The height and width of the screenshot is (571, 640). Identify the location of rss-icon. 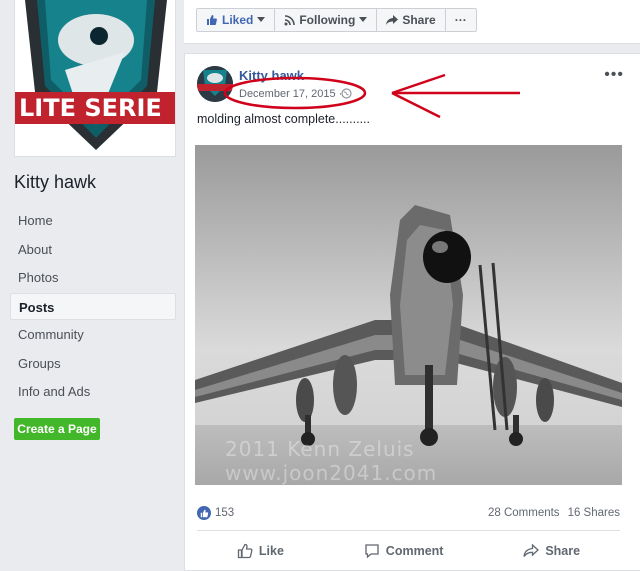
(290, 19).